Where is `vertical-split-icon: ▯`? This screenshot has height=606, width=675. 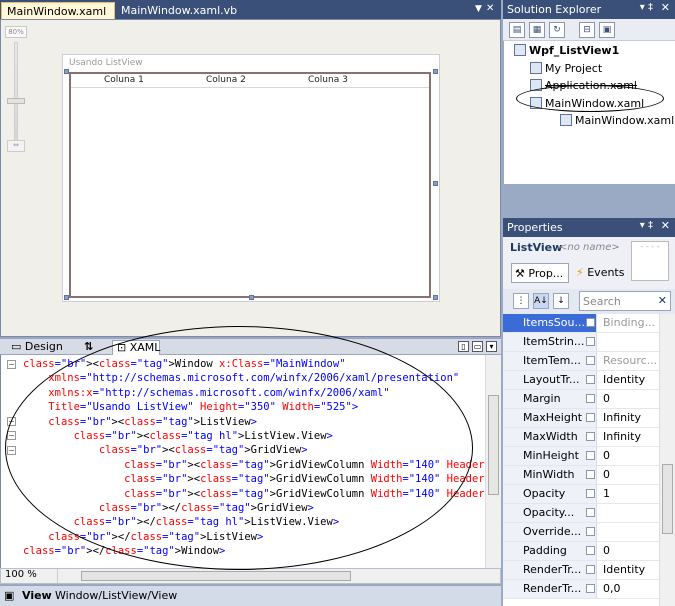 vertical-split-icon: ▯ is located at coordinates (463, 346).